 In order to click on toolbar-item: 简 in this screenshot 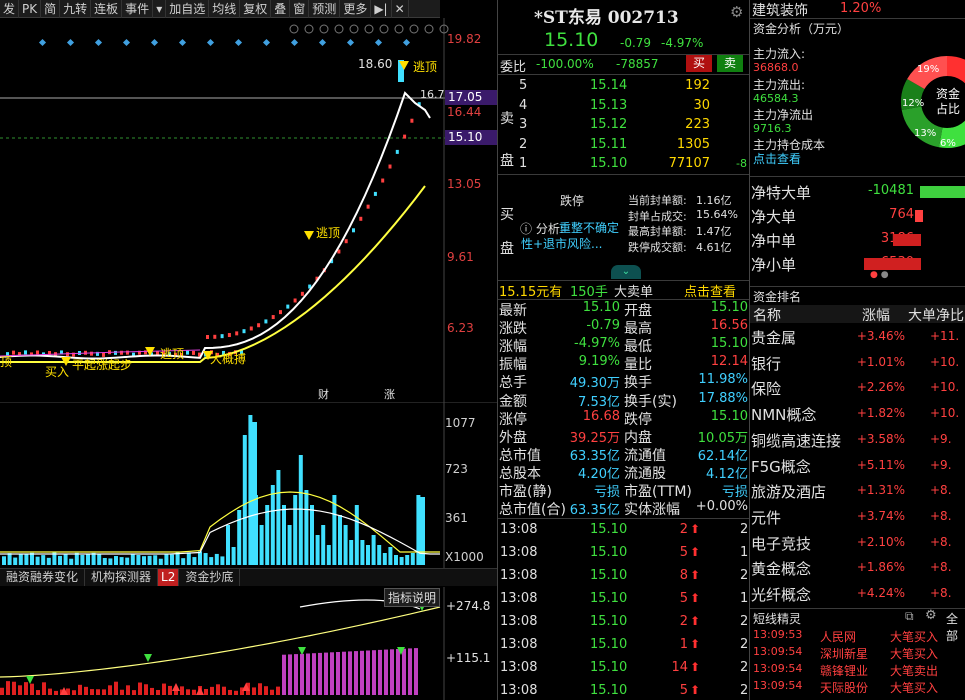, I will do `click(50, 9)`.